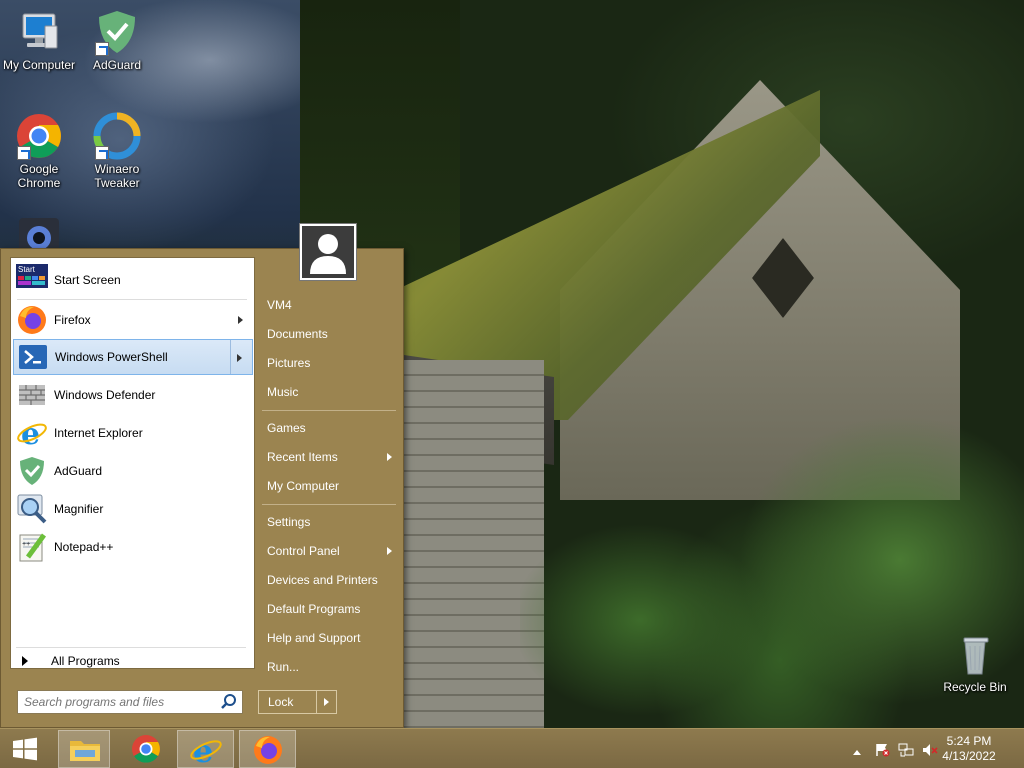  I want to click on menu-separator, so click(132, 299).